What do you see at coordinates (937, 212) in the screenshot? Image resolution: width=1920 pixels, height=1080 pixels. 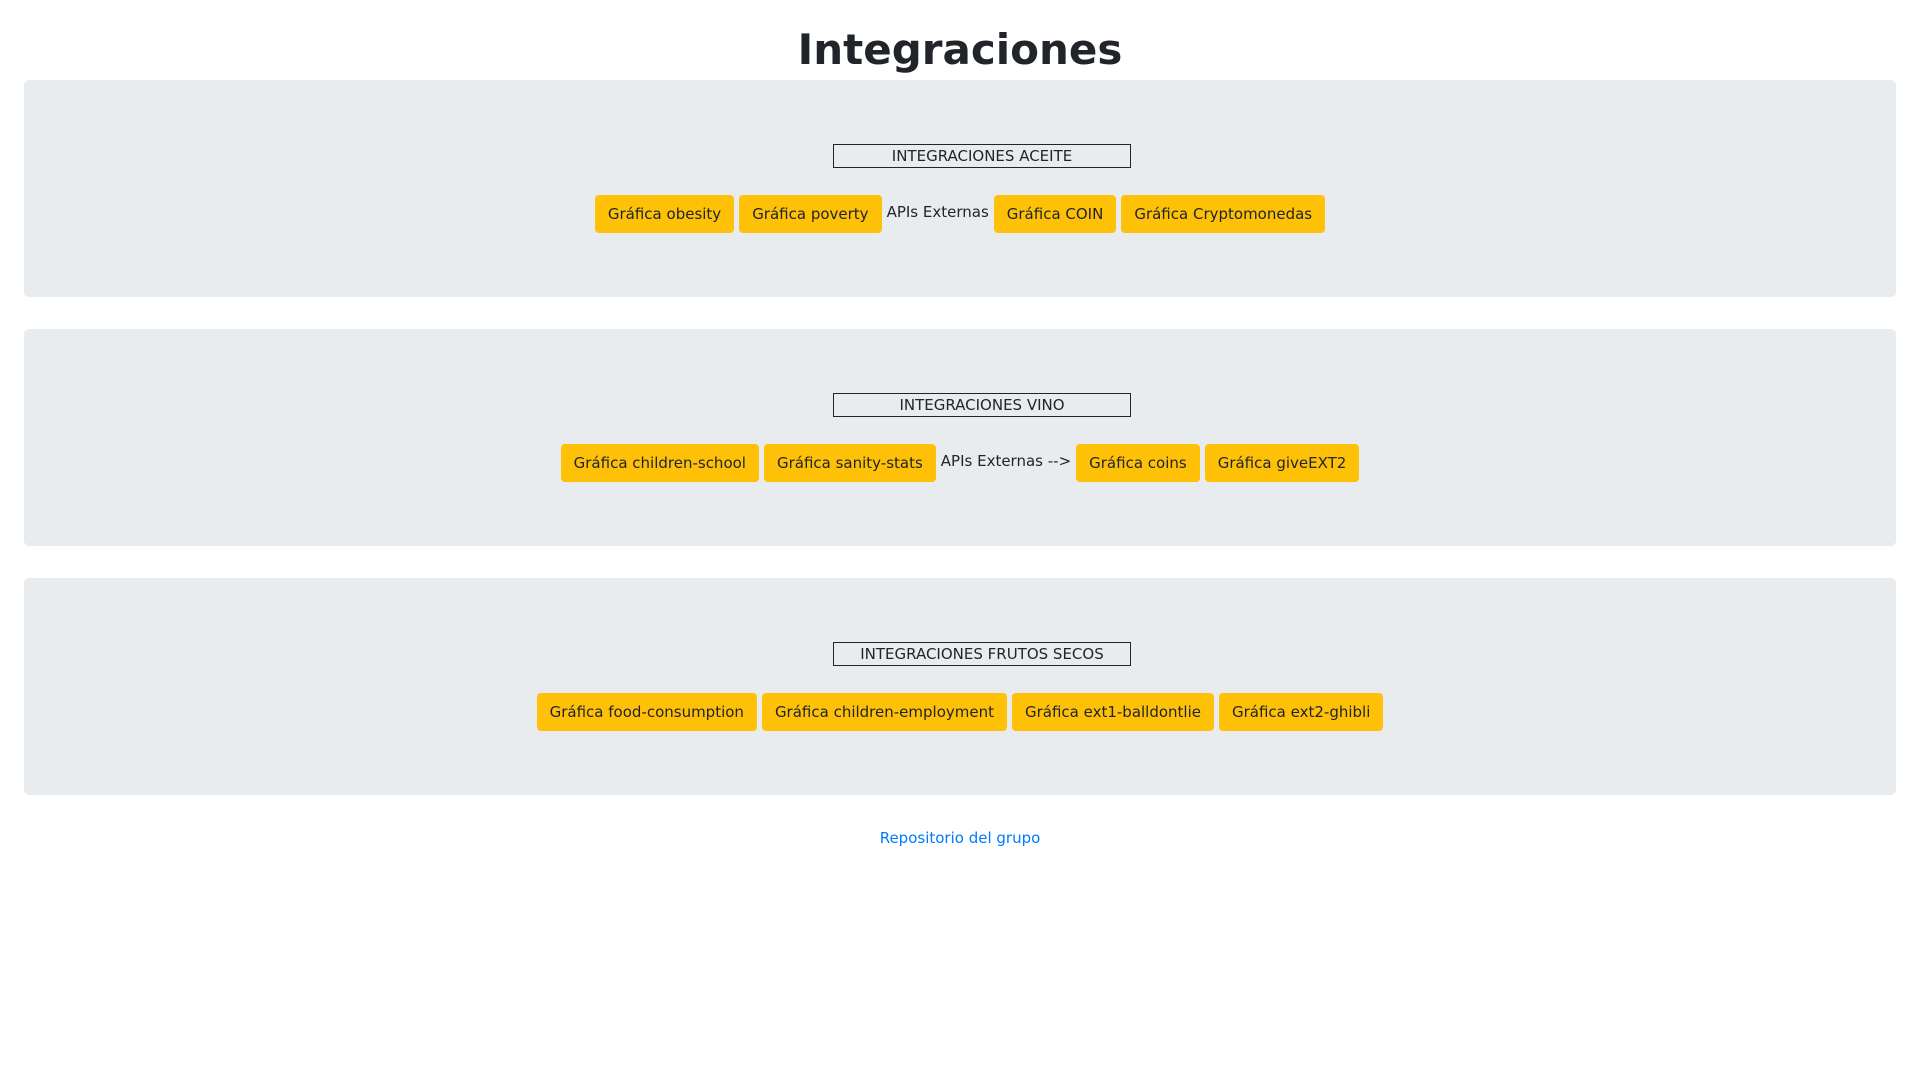 I see `apis-externas-label: APIs Externas` at bounding box center [937, 212].